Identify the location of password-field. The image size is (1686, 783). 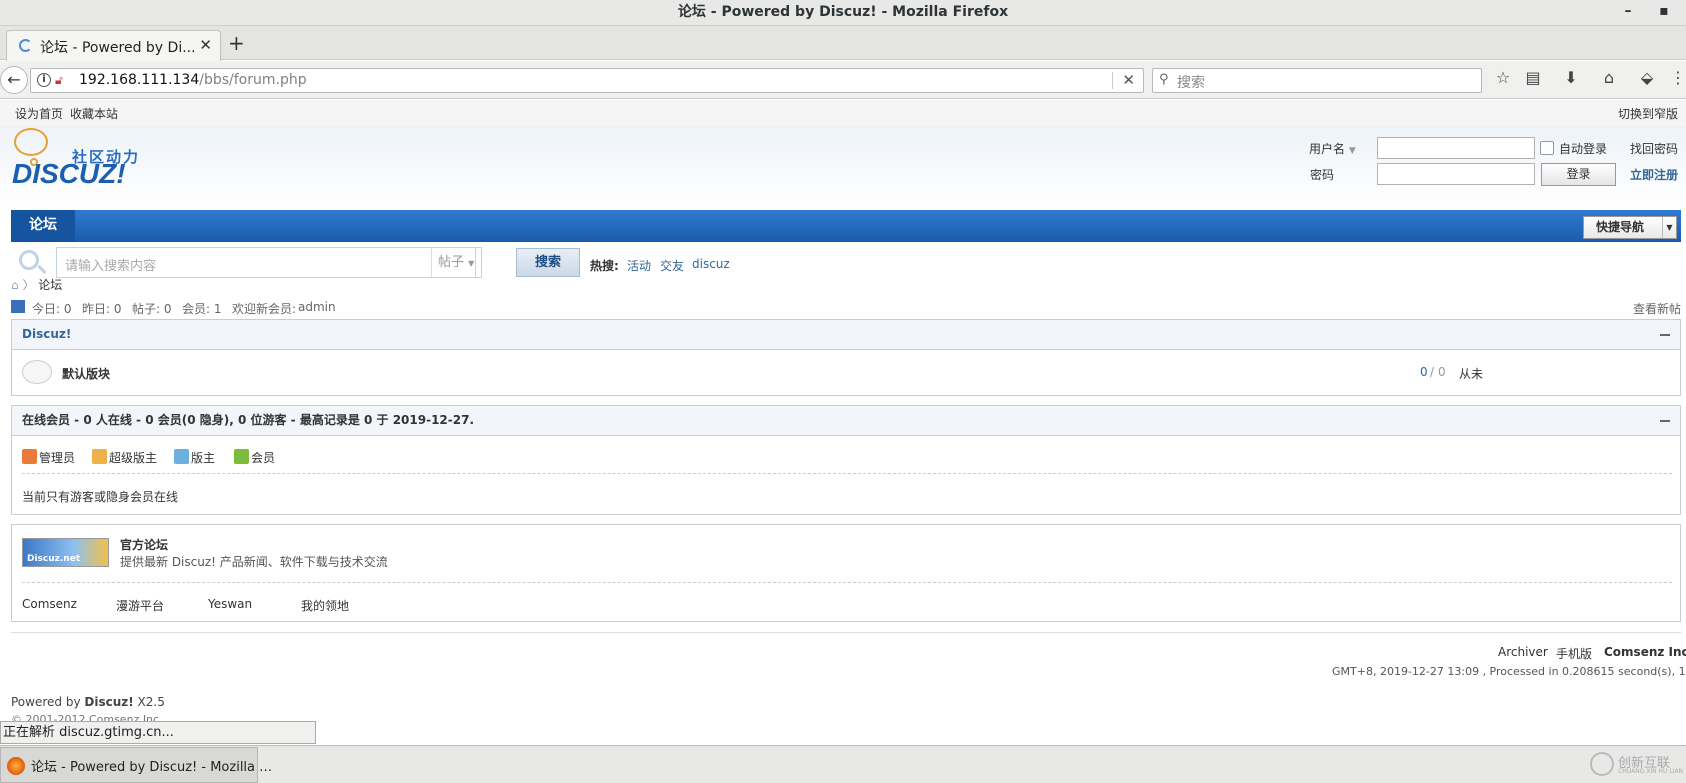
(1456, 174).